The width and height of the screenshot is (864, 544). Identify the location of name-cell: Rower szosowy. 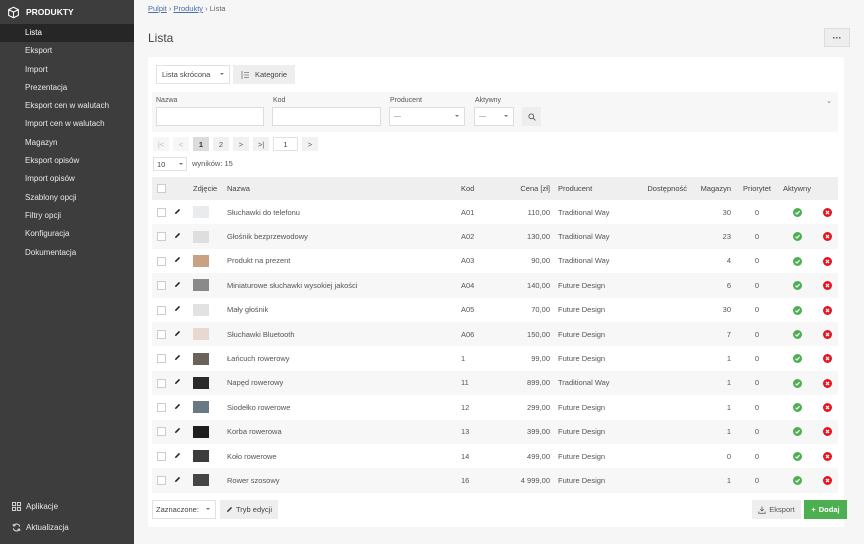
(344, 480).